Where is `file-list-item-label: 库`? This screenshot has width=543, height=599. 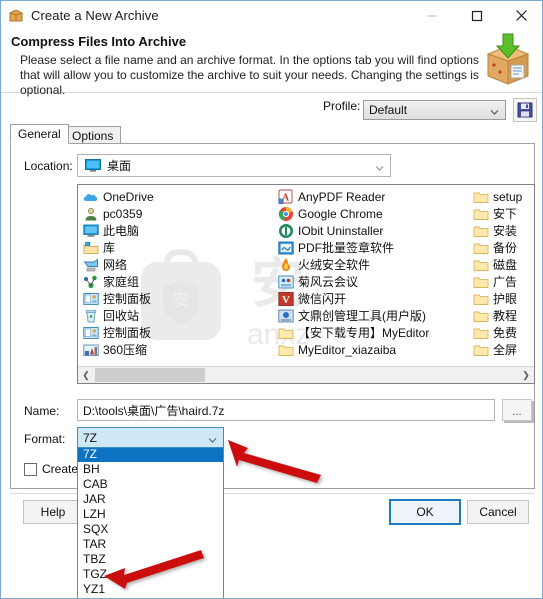
file-list-item-label: 库 is located at coordinates (109, 248).